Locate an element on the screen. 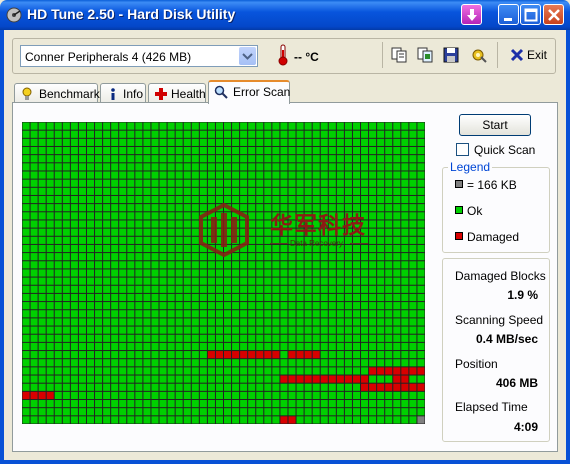 The image size is (570, 464). close-button is located at coordinates (553, 14).